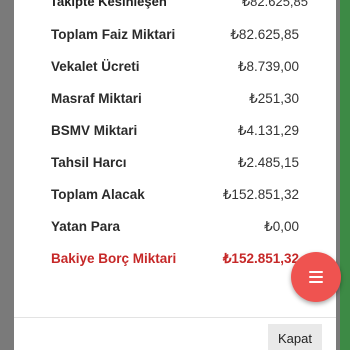  Describe the element at coordinates (98, 194) in the screenshot. I see `row-label: Toplam Alacak` at that location.